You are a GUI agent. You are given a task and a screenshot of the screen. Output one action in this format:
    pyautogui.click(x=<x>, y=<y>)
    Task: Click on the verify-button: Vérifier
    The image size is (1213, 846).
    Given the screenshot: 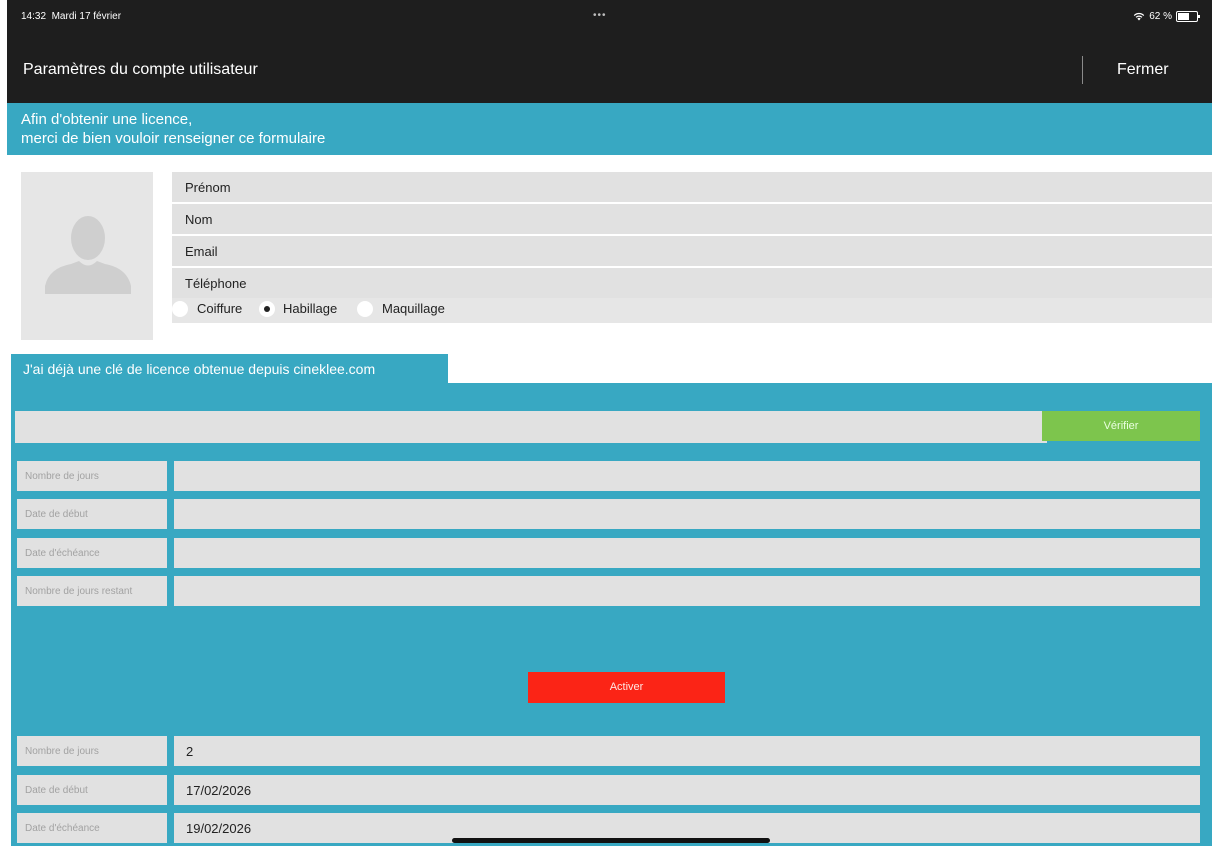 What is the action you would take?
    pyautogui.click(x=1121, y=426)
    